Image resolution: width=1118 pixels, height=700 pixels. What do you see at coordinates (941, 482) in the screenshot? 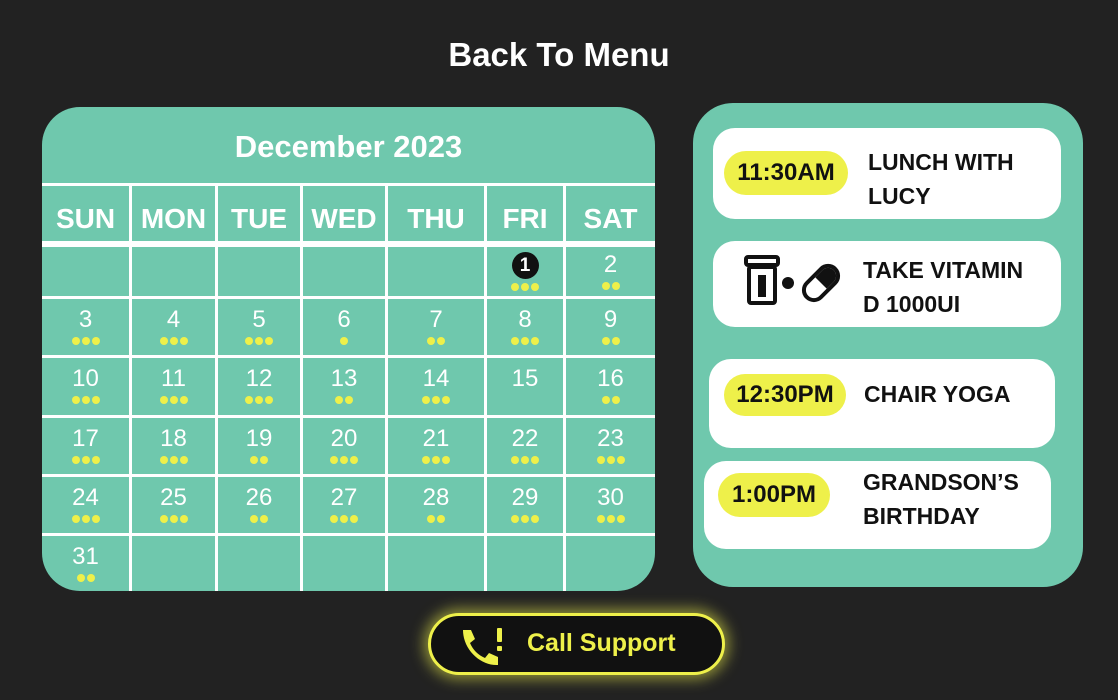
I see `event-title-line: GRANDSON’S` at bounding box center [941, 482].